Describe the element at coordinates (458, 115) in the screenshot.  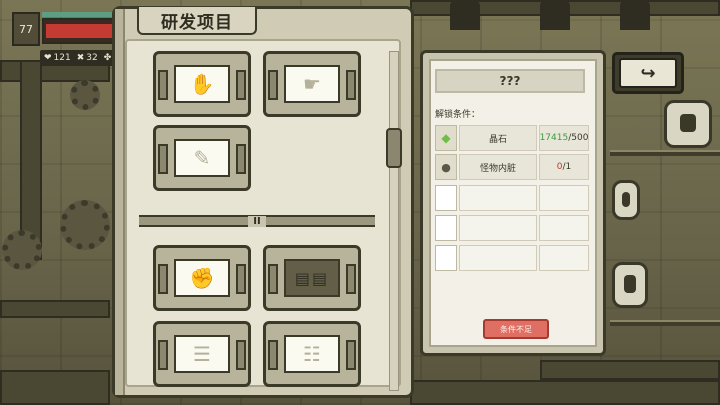
I see `unlock-conditions-label: 解锁条件：` at that location.